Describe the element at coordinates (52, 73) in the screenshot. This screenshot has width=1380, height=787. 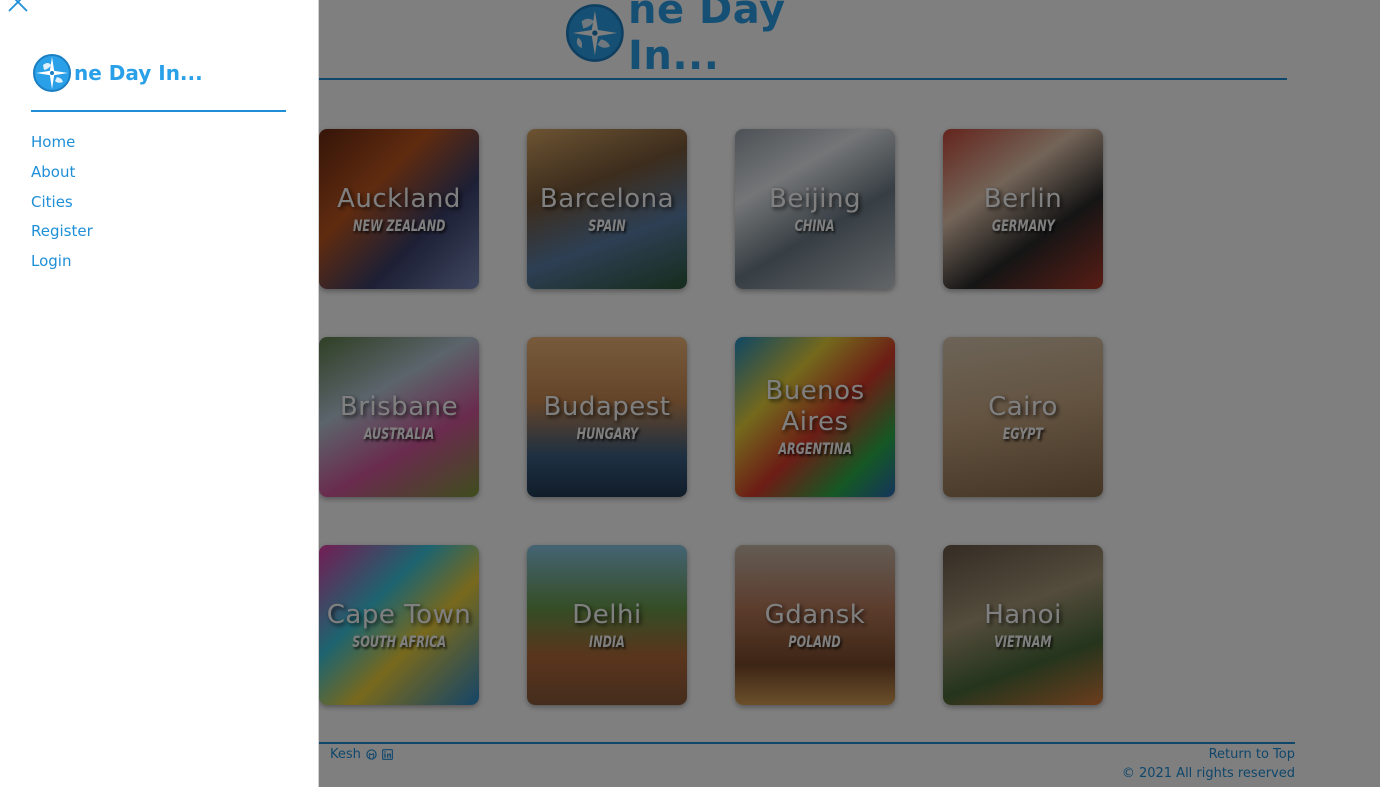
I see `globe-compass-icon` at that location.